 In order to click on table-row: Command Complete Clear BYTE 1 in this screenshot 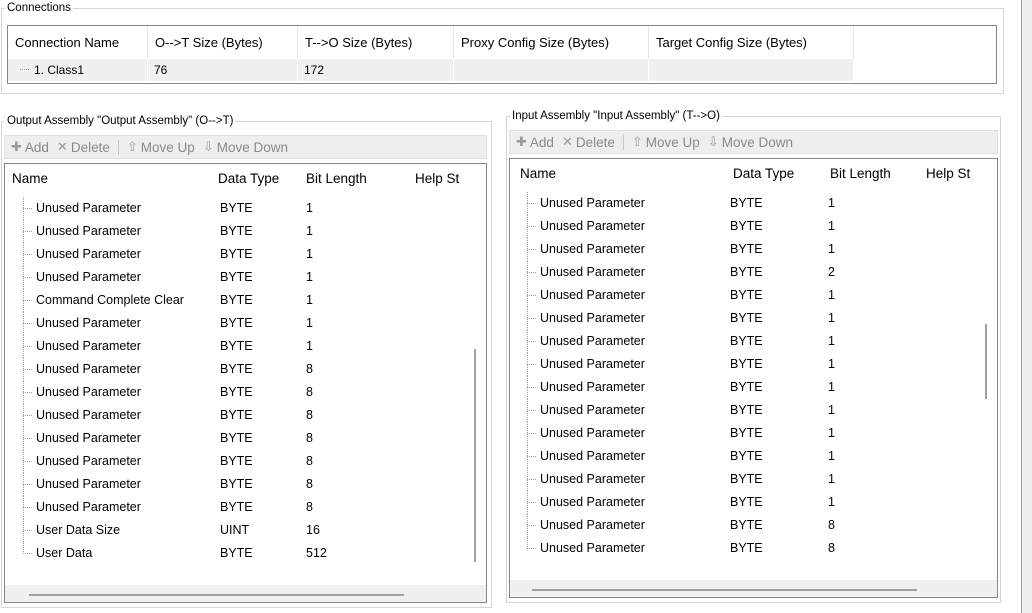, I will do `click(245, 300)`.